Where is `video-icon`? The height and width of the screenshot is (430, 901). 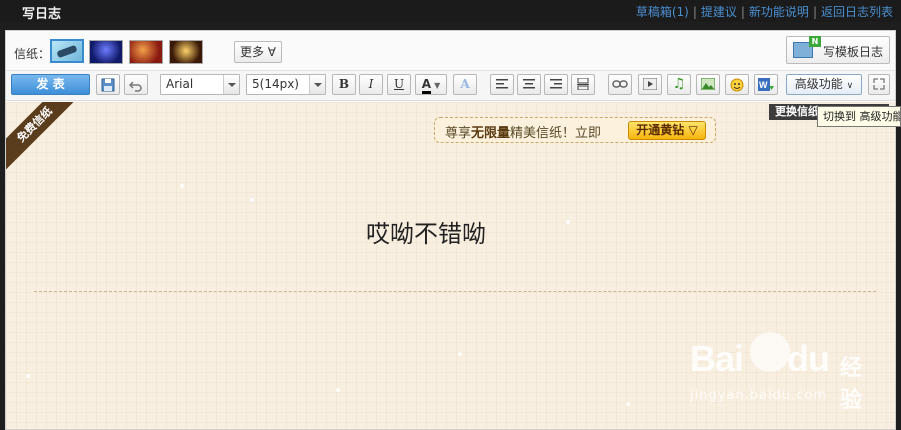 video-icon is located at coordinates (650, 84).